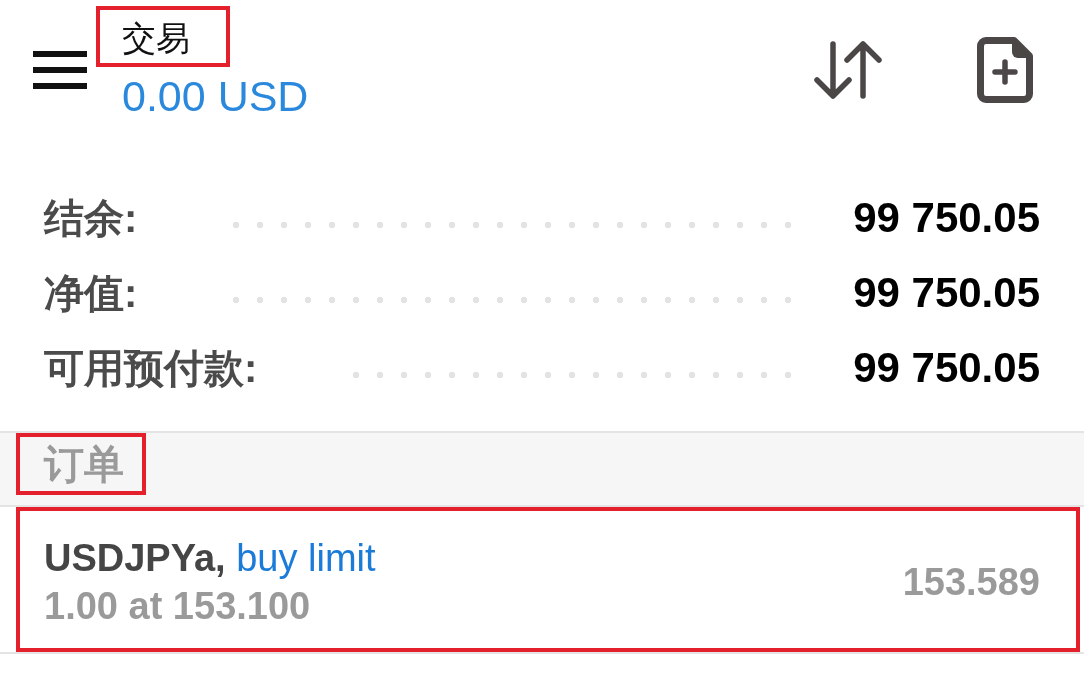  I want to click on screen-title: 交易, so click(156, 37).